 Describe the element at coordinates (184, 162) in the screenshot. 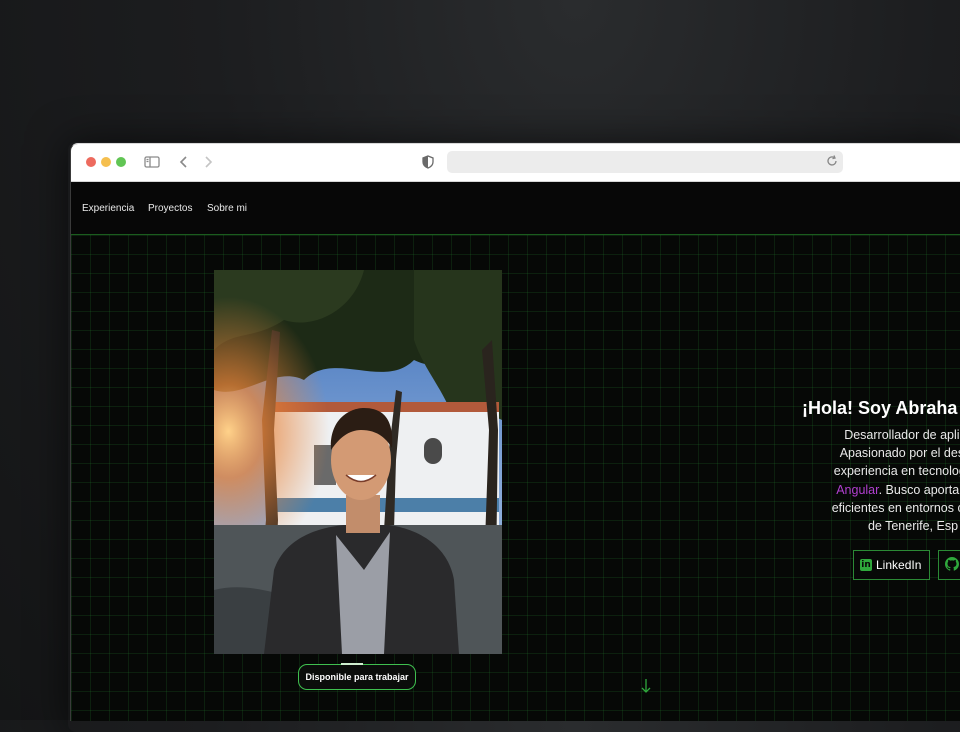

I see `back-arrow-icon` at that location.